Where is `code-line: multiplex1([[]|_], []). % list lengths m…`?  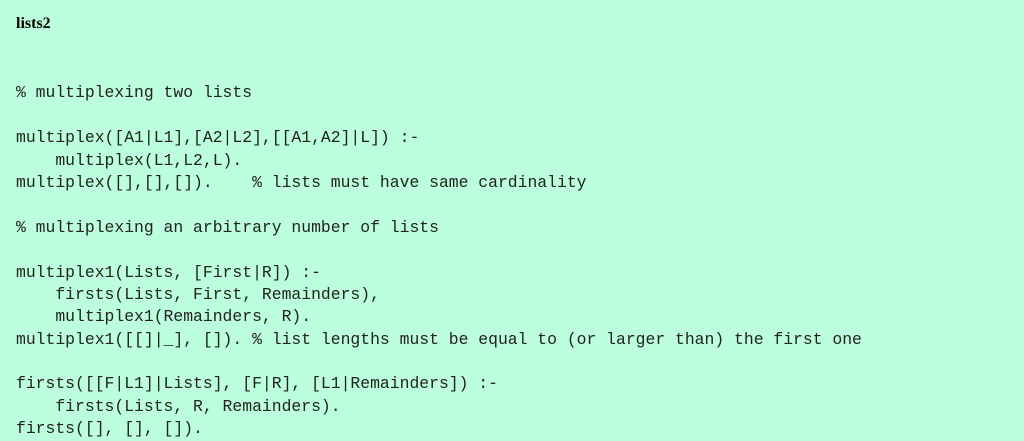 code-line: multiplex1([[]|_], []). % list lengths m… is located at coordinates (439, 339).